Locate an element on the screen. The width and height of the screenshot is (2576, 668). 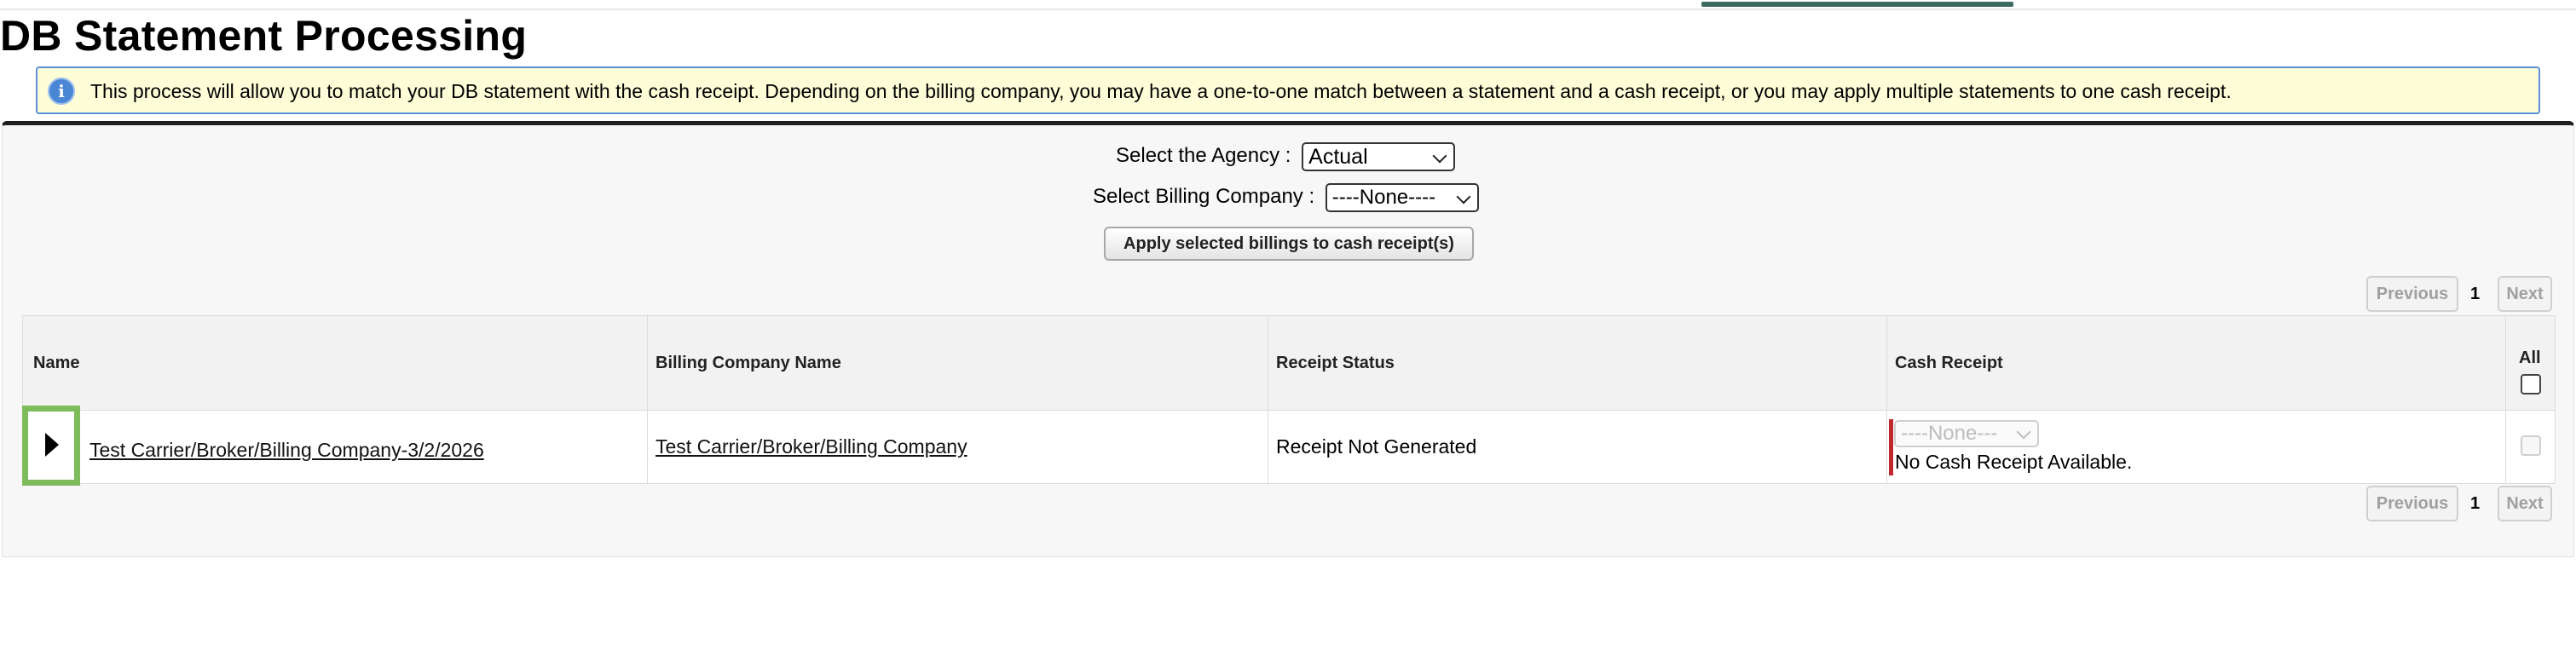
column-header-billing-company: Billing Company Name is located at coordinates (748, 363).